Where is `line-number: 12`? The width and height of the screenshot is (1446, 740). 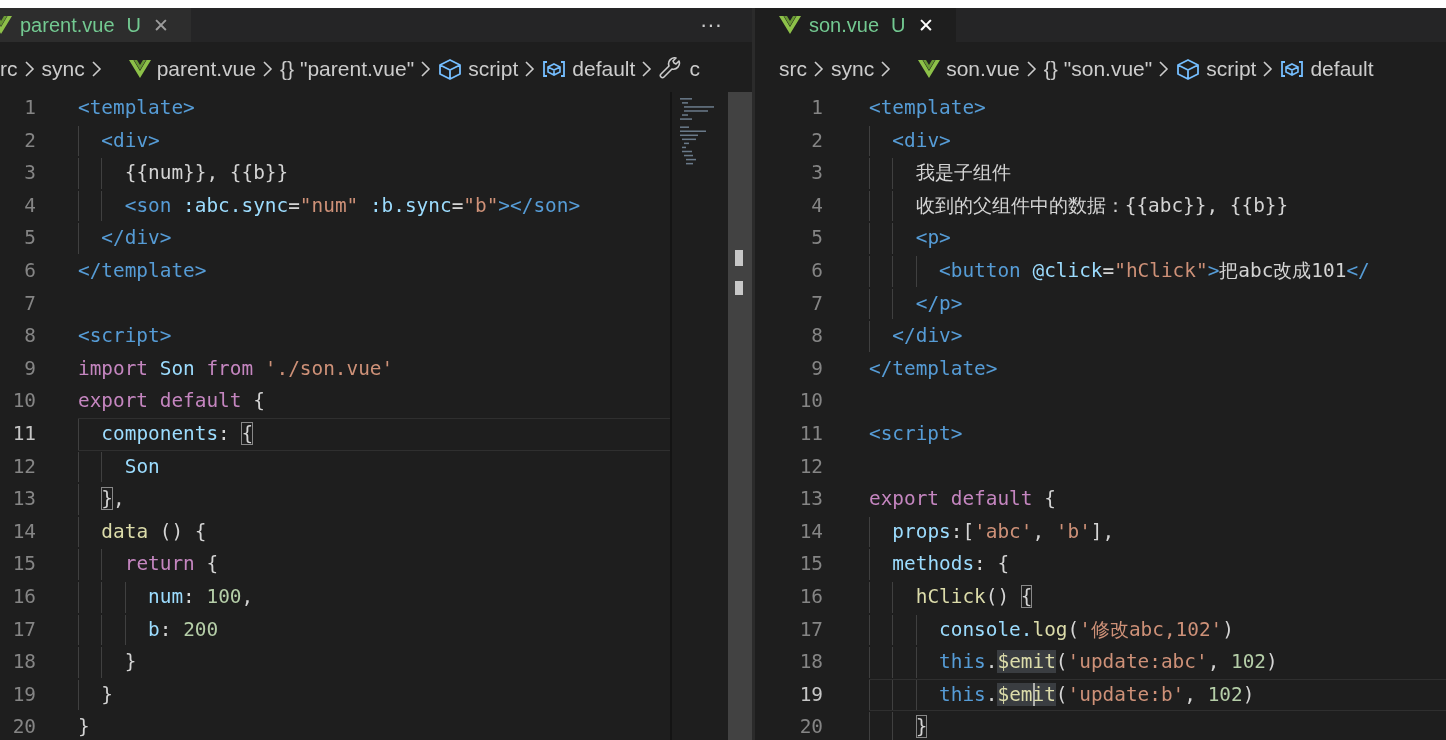 line-number: 12 is located at coordinates (810, 466).